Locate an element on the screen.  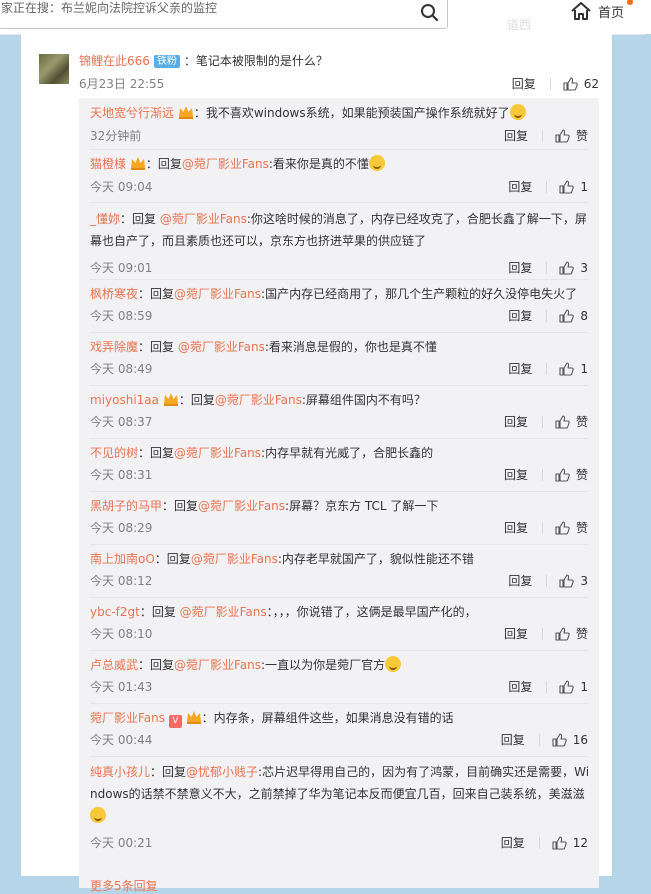
reply-username: 猫橙様 is located at coordinates (108, 164).